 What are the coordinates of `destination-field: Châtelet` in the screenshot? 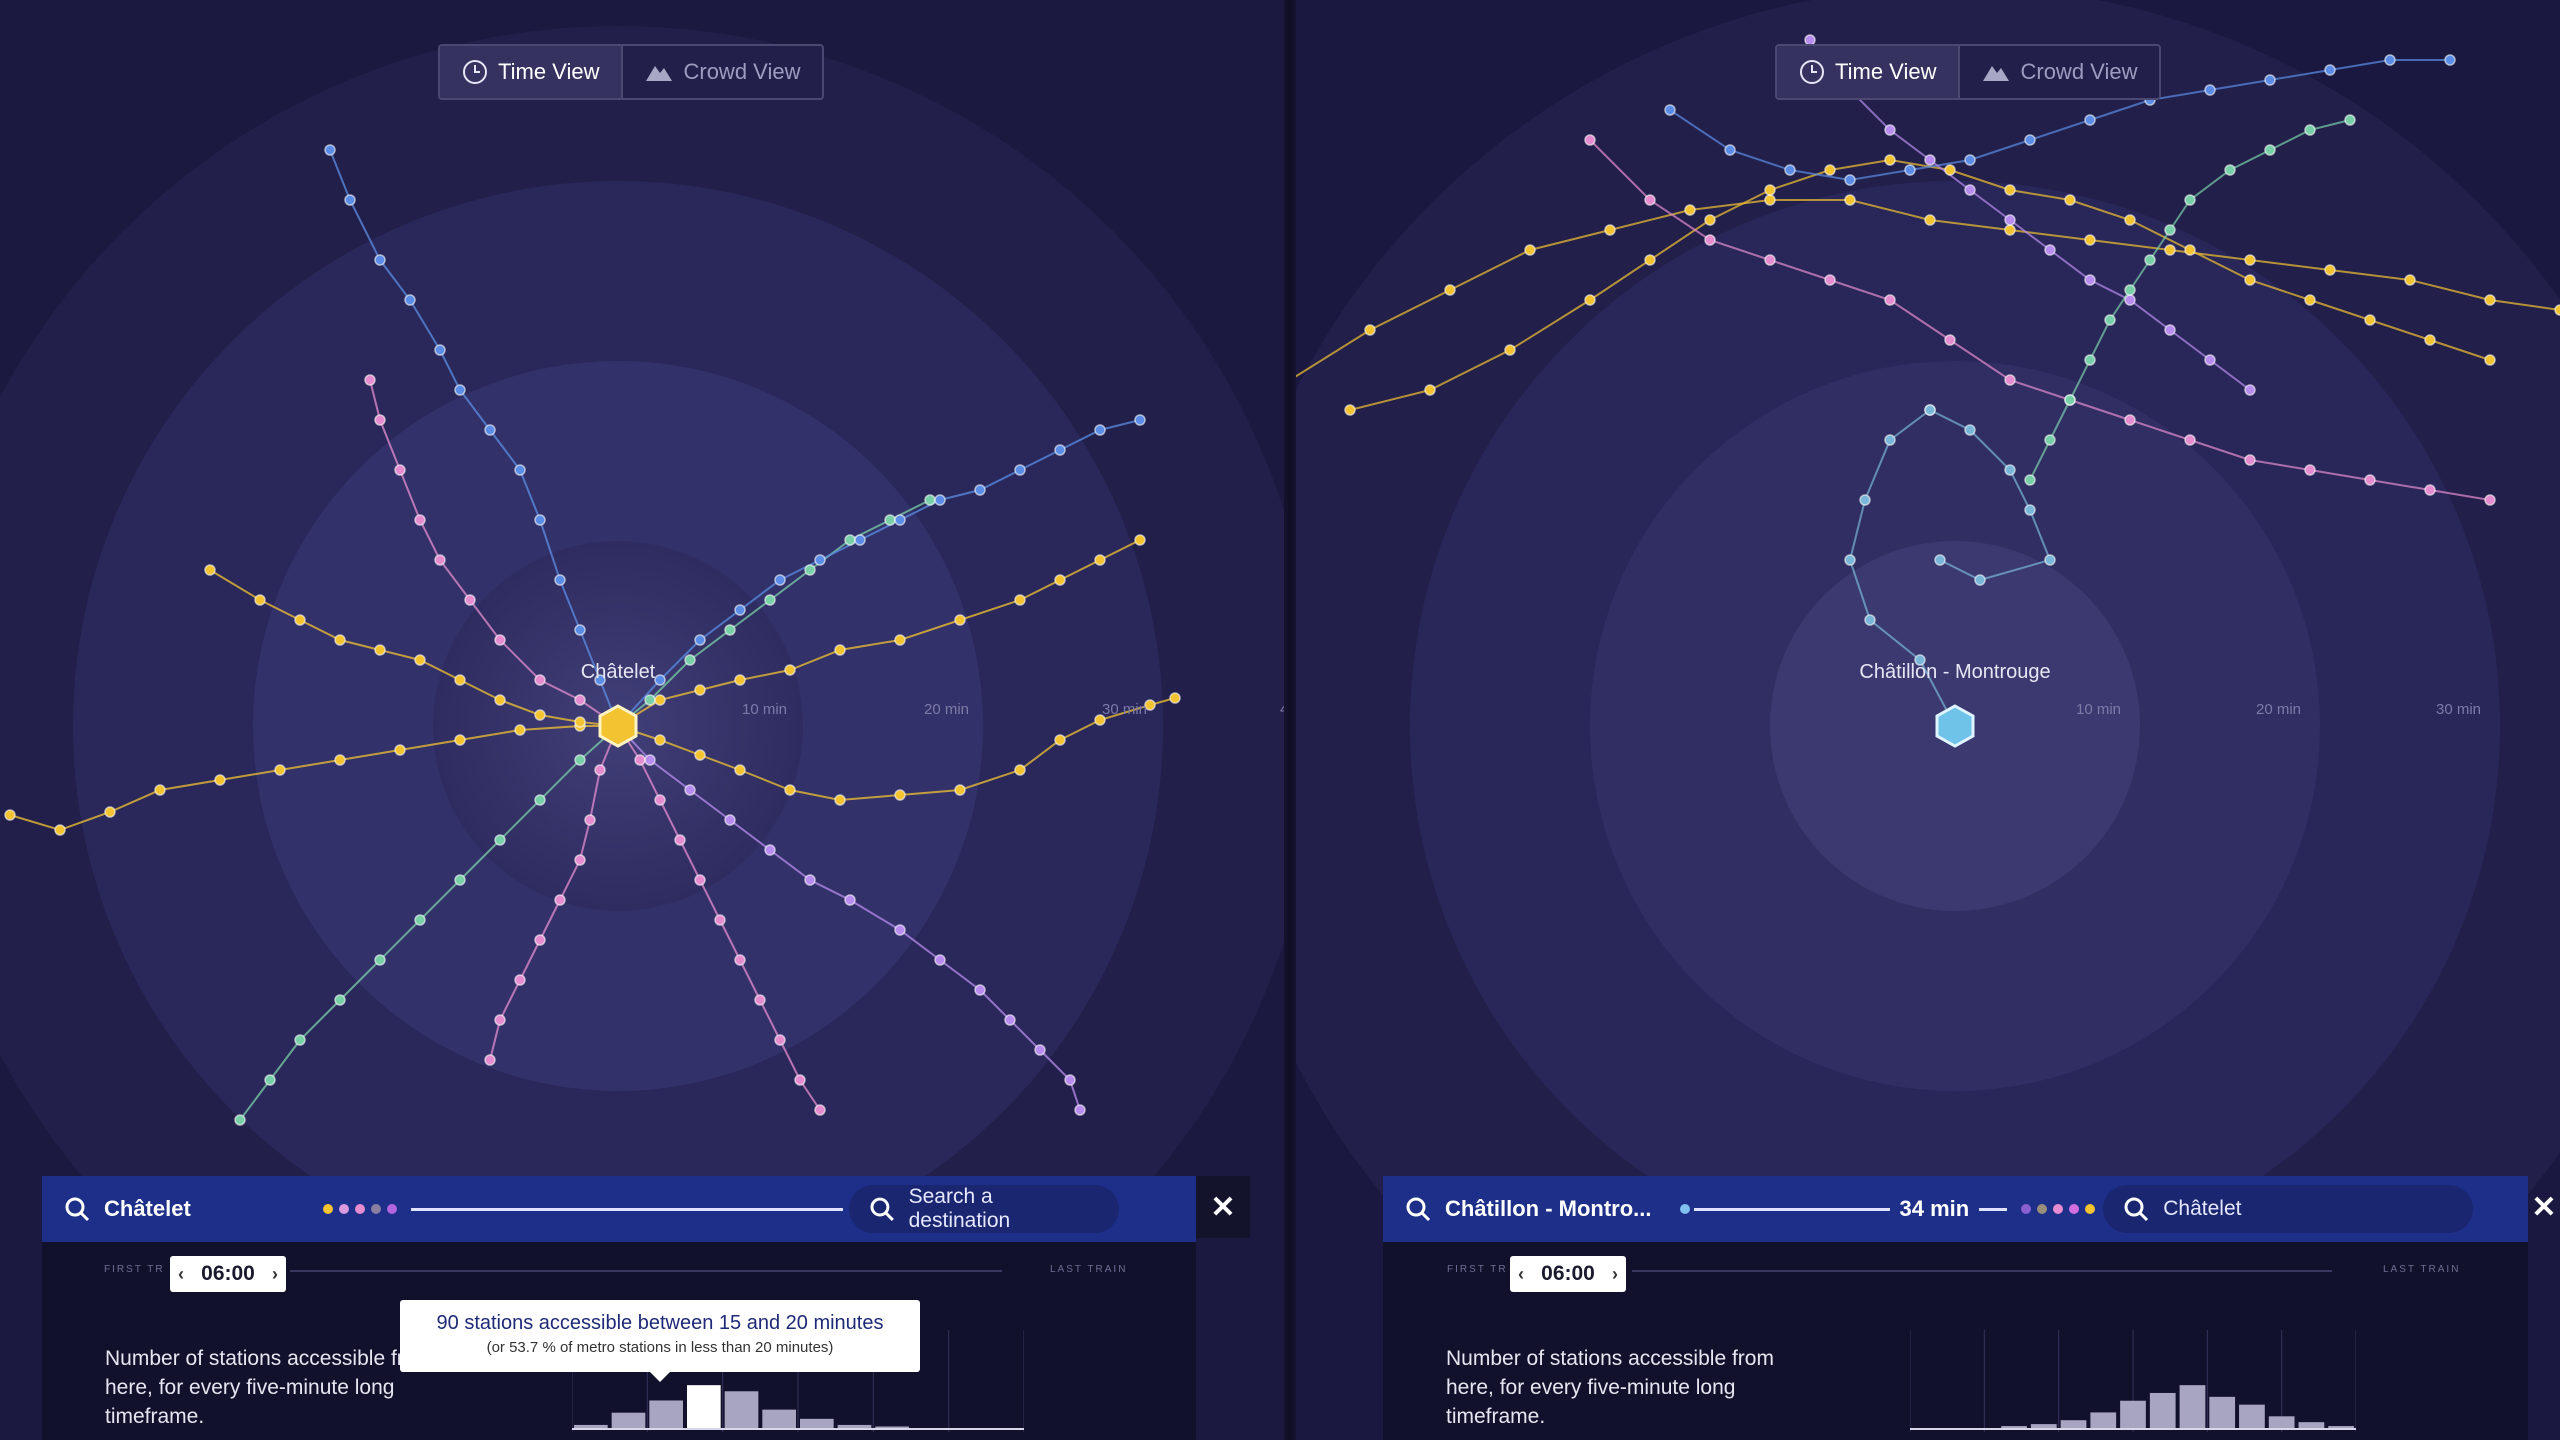 It's located at (2288, 1209).